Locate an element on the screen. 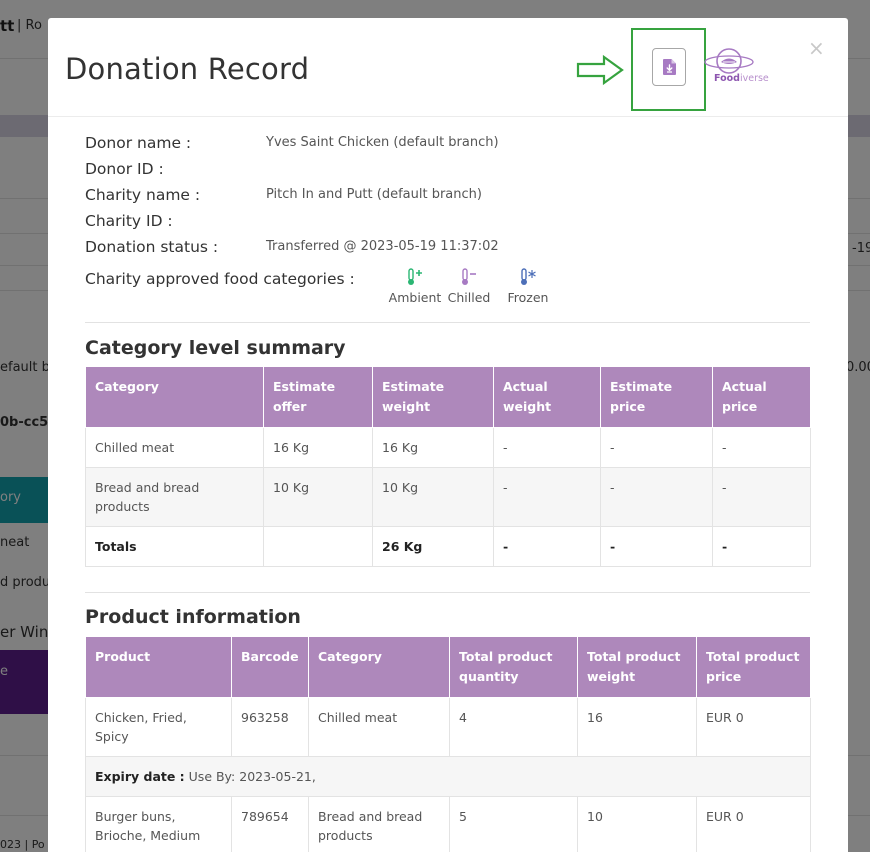 The image size is (870, 852). donor-name-label: Donor name : is located at coordinates (138, 143).